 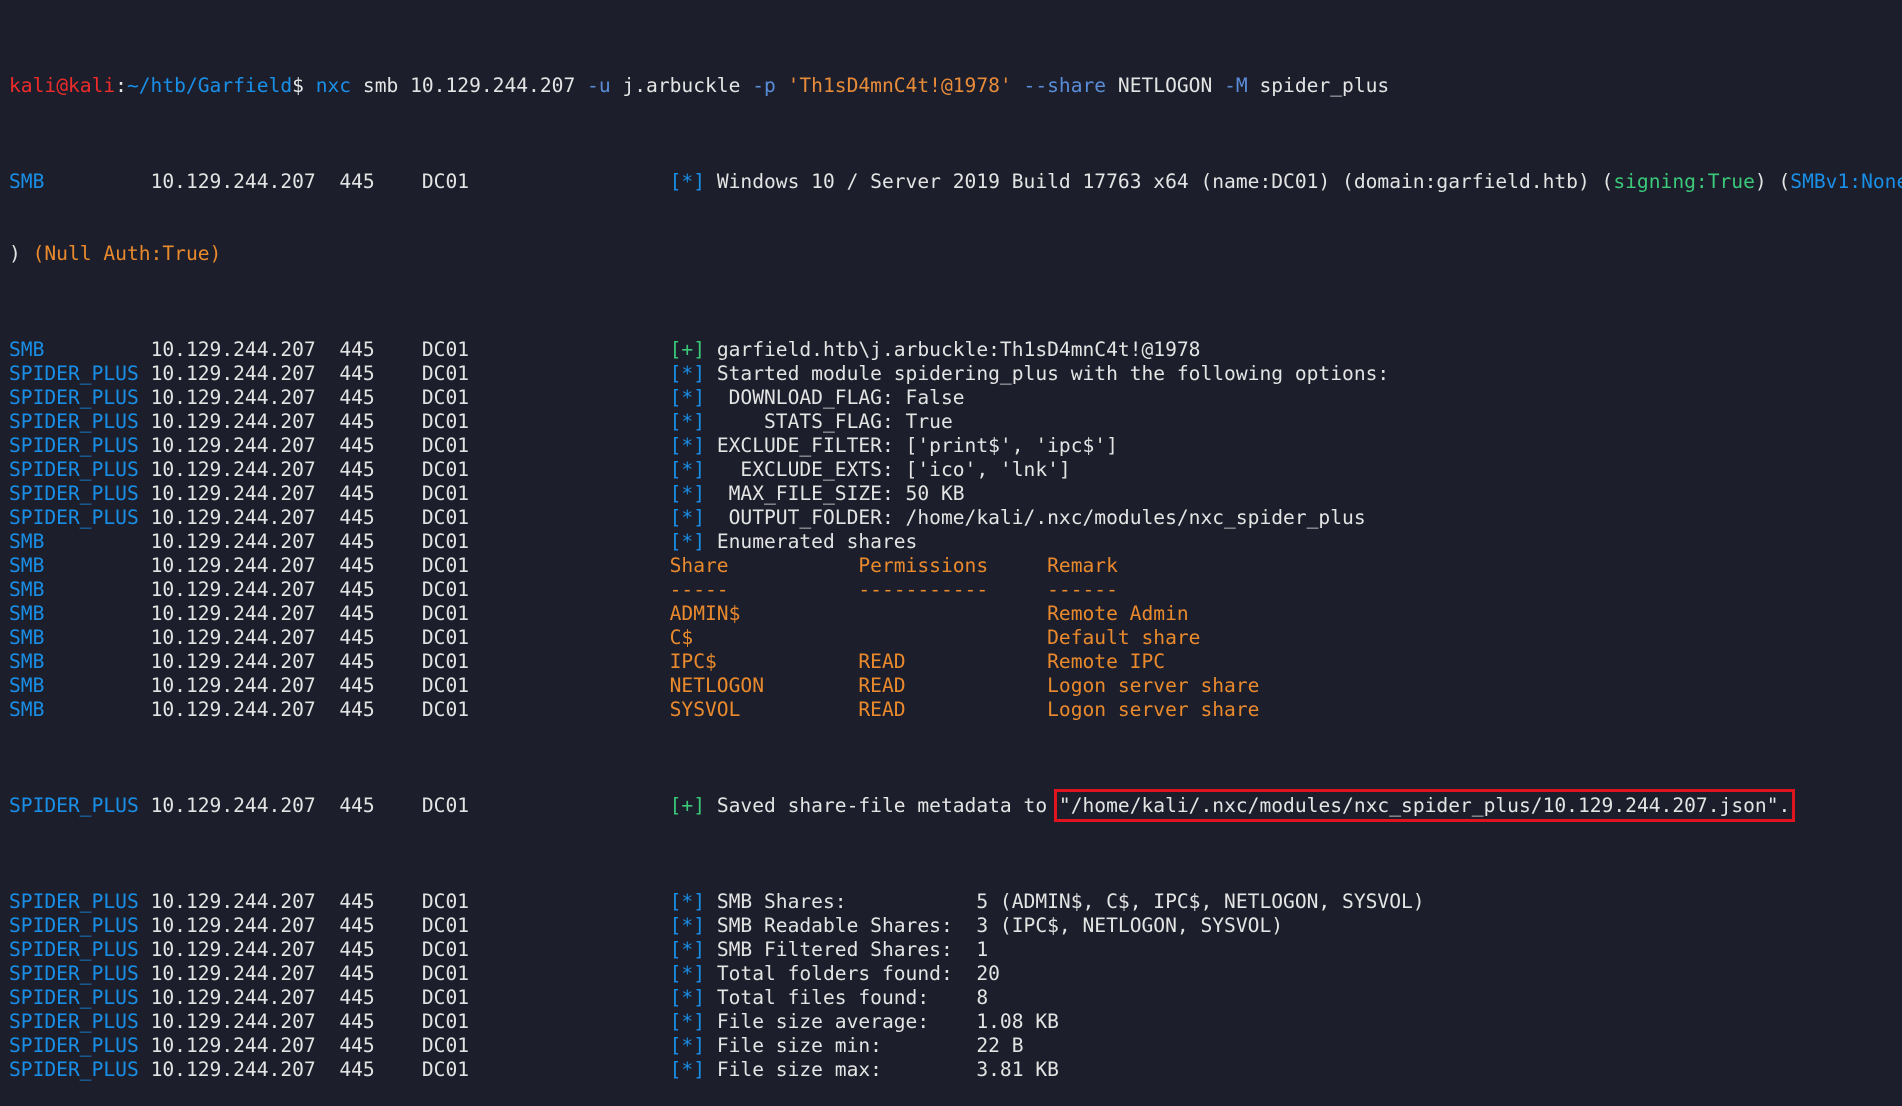 What do you see at coordinates (62, 85) in the screenshot?
I see `prompt-at: @` at bounding box center [62, 85].